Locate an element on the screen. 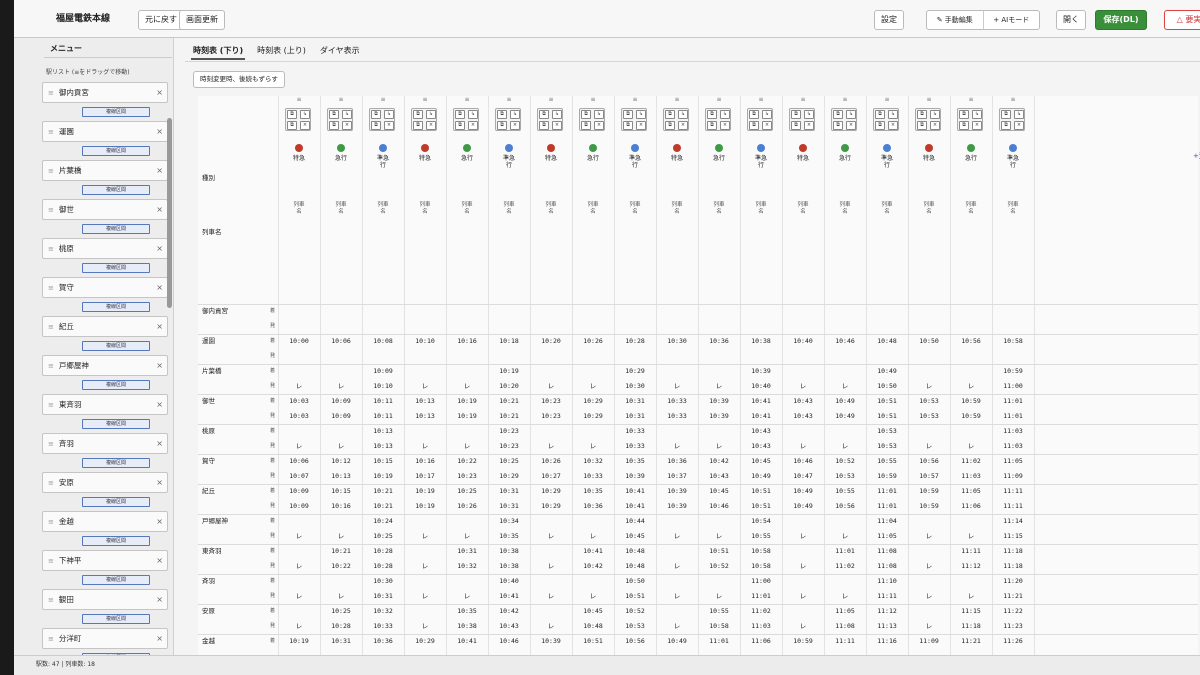  time-cell: 11:18 is located at coordinates (1013, 551).